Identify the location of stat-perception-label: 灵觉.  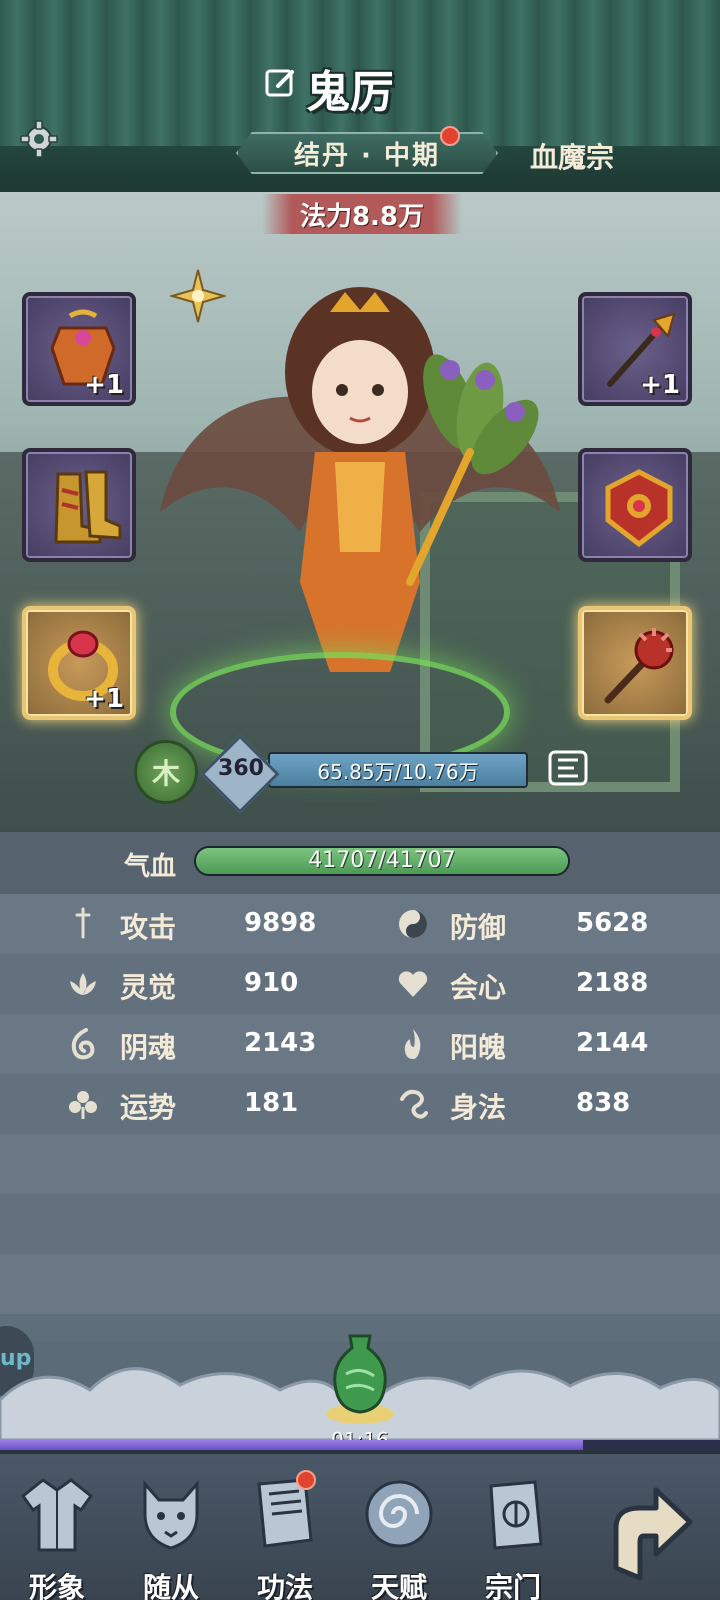
(148, 987).